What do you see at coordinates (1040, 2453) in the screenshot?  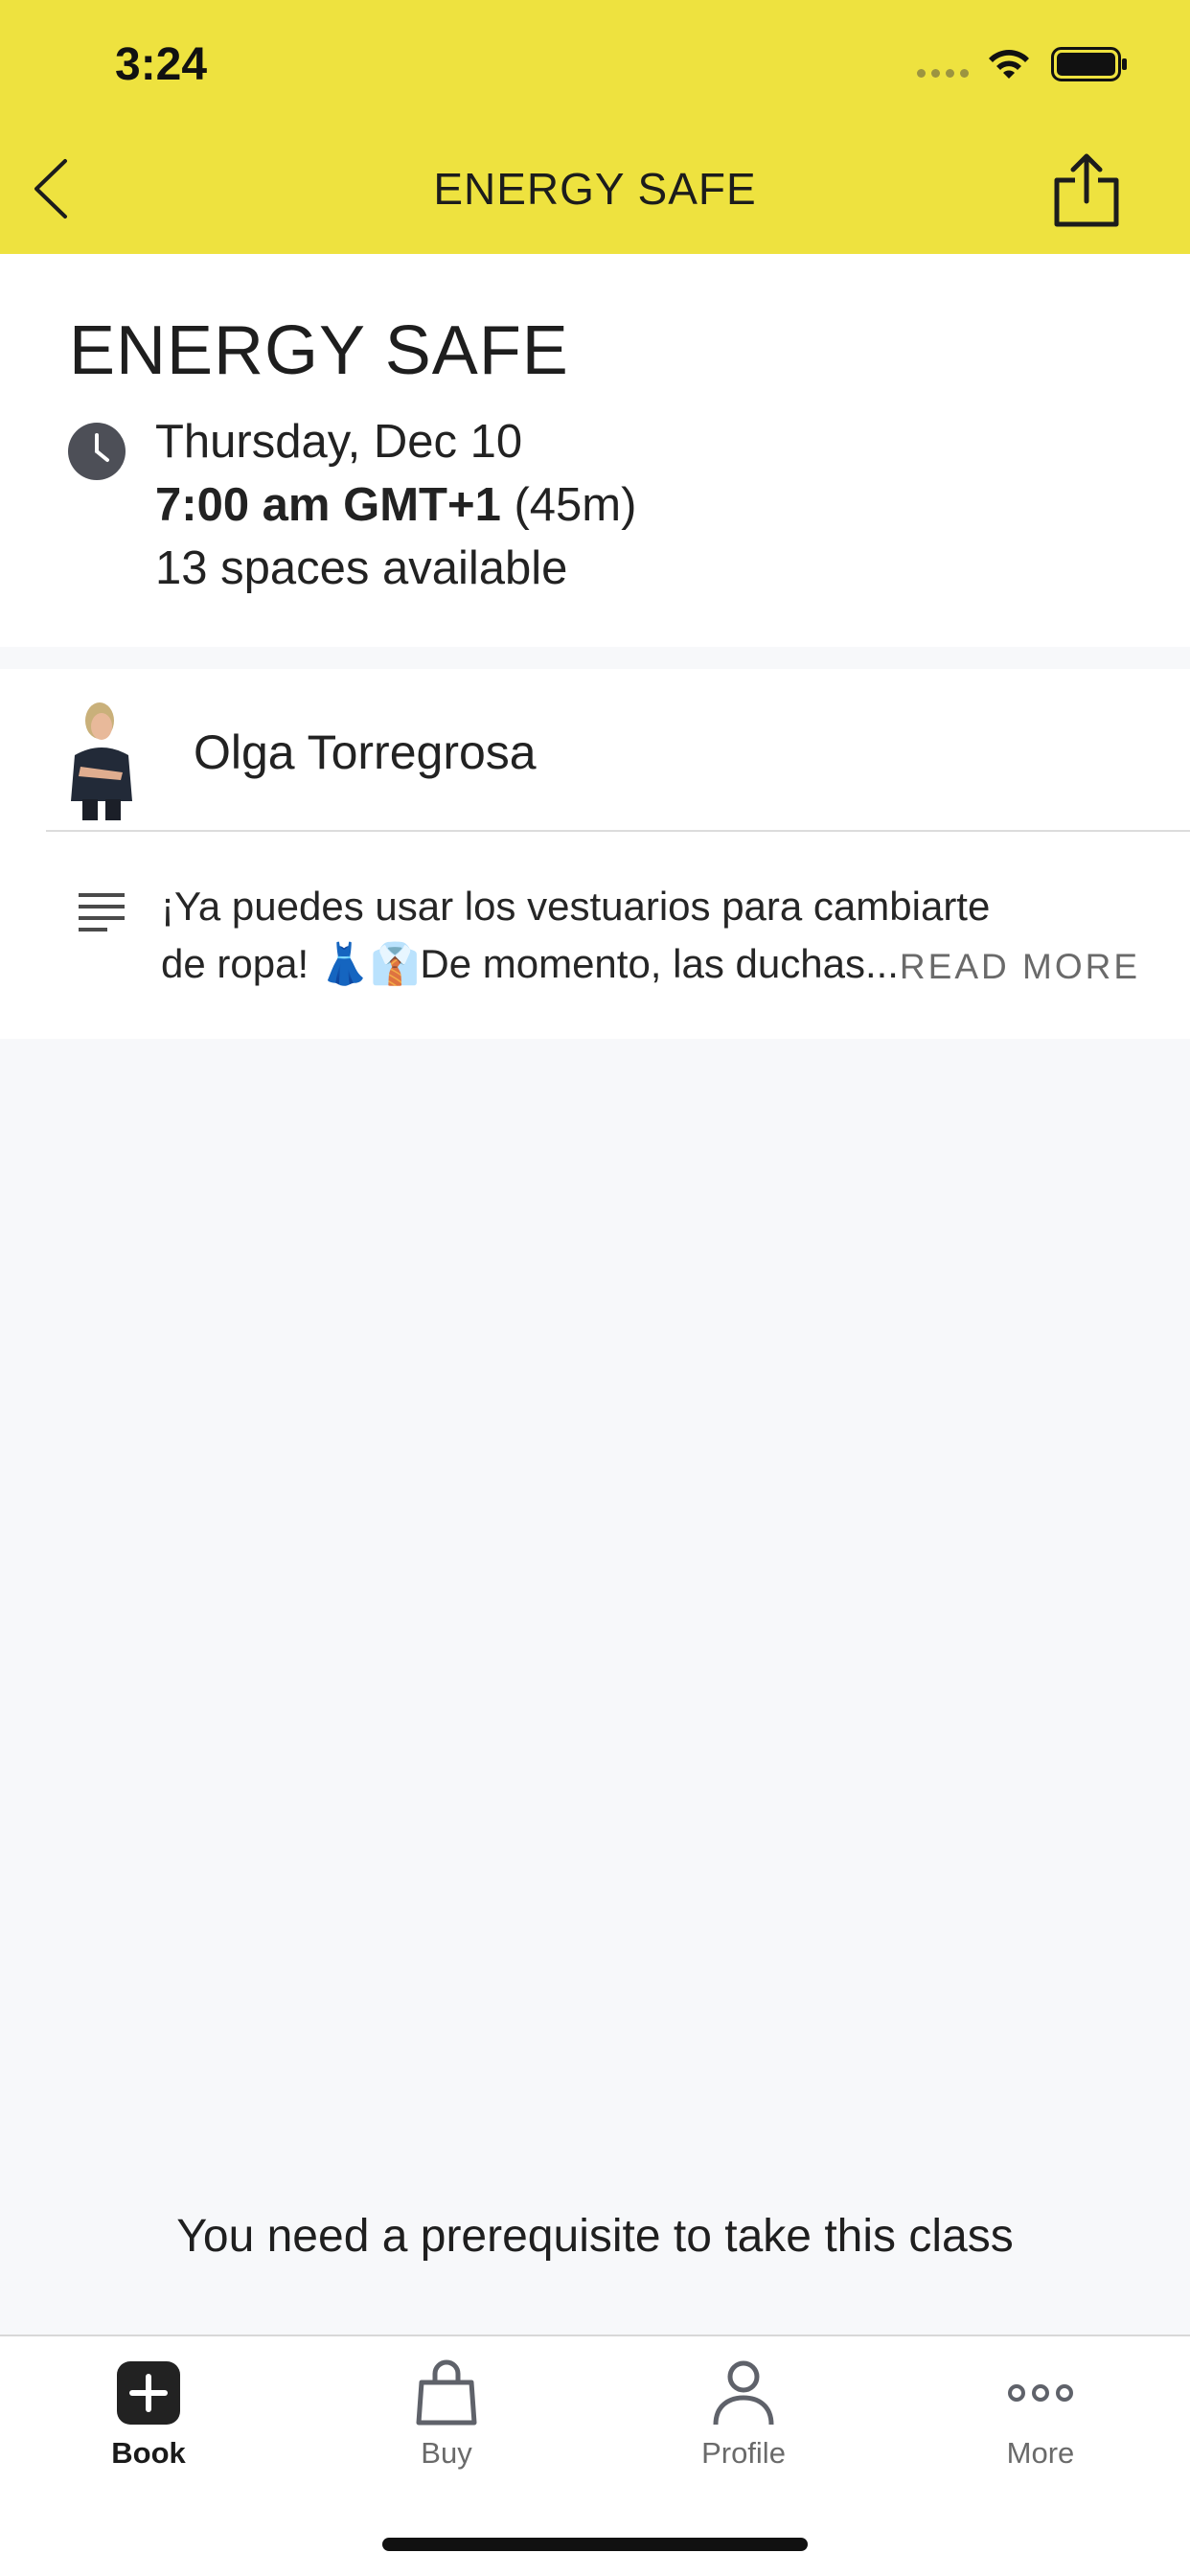 I see `tab-more-label: More` at bounding box center [1040, 2453].